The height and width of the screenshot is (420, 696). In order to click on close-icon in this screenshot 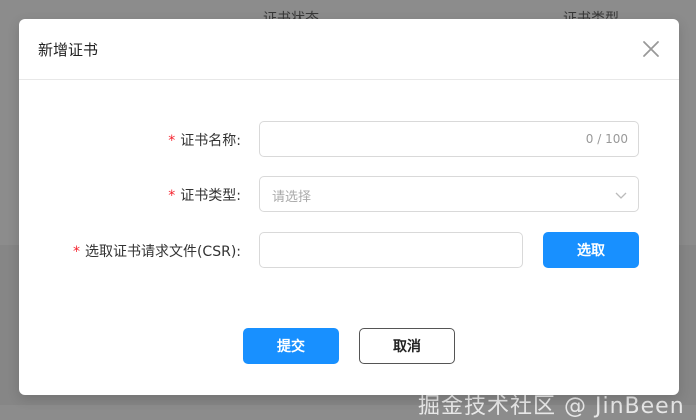, I will do `click(651, 49)`.